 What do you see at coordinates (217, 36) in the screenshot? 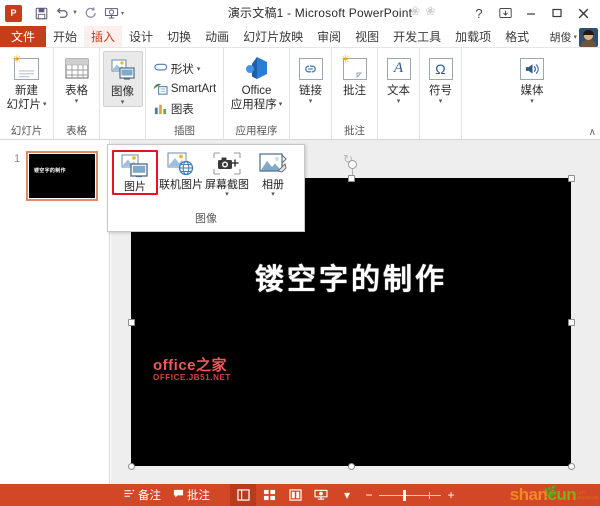
I see `tab-animations: 动画` at bounding box center [217, 36].